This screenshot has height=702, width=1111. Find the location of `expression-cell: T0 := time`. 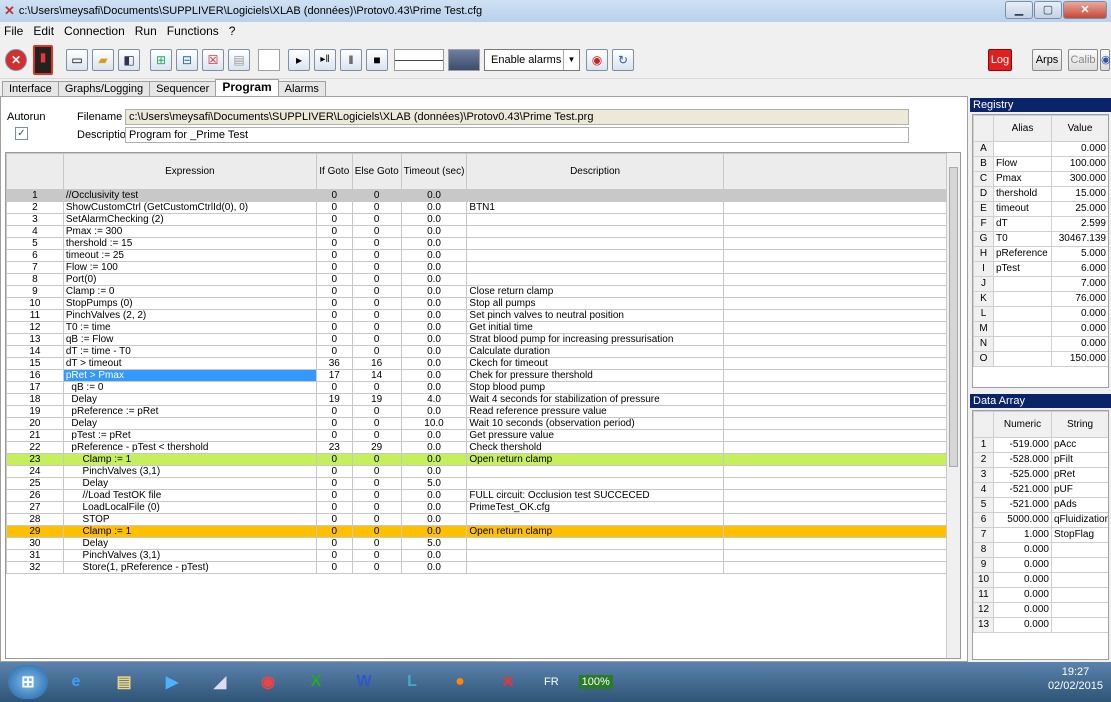

expression-cell: T0 := time is located at coordinates (189, 327).